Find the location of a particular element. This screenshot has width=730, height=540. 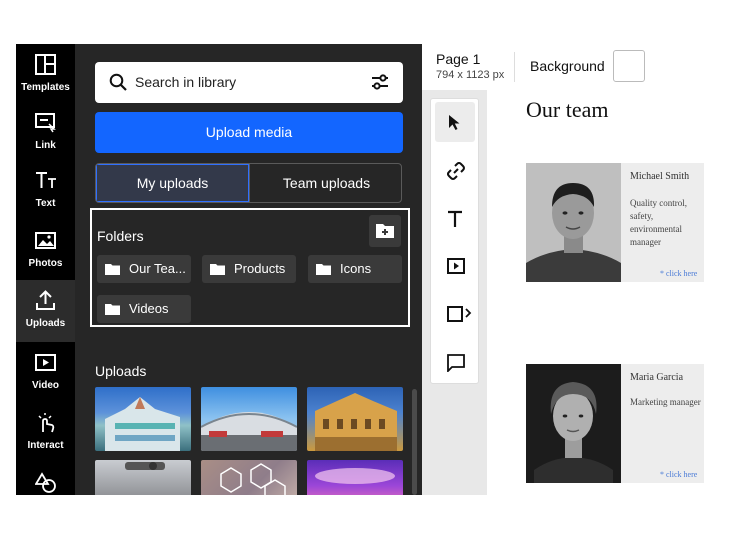

templates-icon is located at coordinates (45, 64).